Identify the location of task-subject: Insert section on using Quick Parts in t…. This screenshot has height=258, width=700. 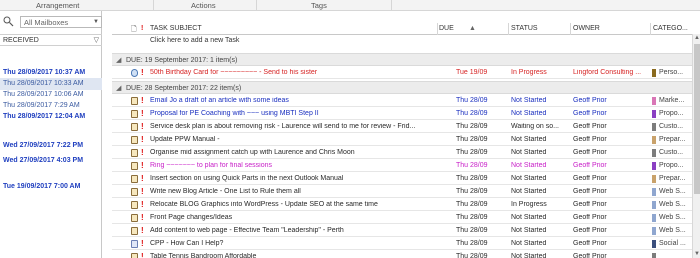
(295, 178).